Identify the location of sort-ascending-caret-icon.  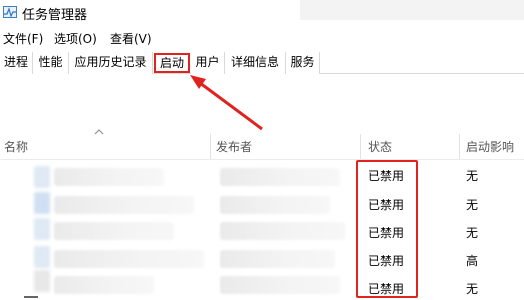
(99, 132).